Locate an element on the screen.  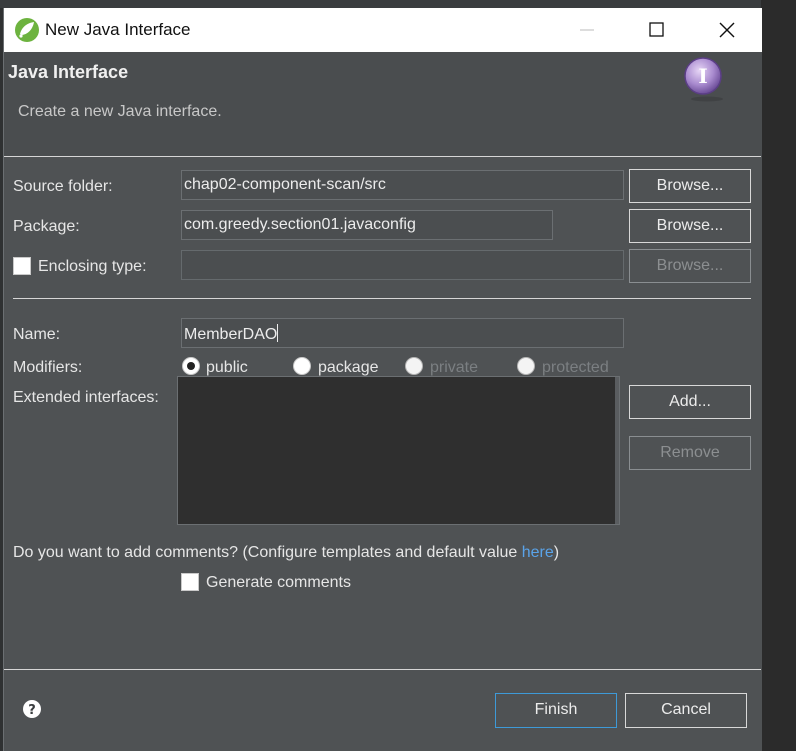
window-title: New Java Interface is located at coordinates (118, 29).